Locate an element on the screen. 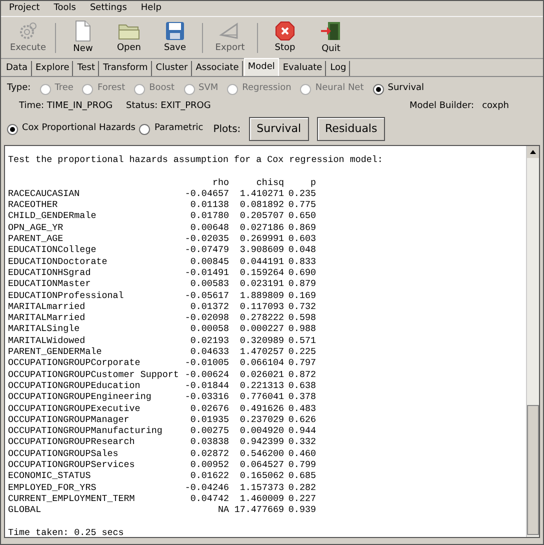 The image size is (544, 545). table-cell-text: 0.01780 is located at coordinates (209, 216).